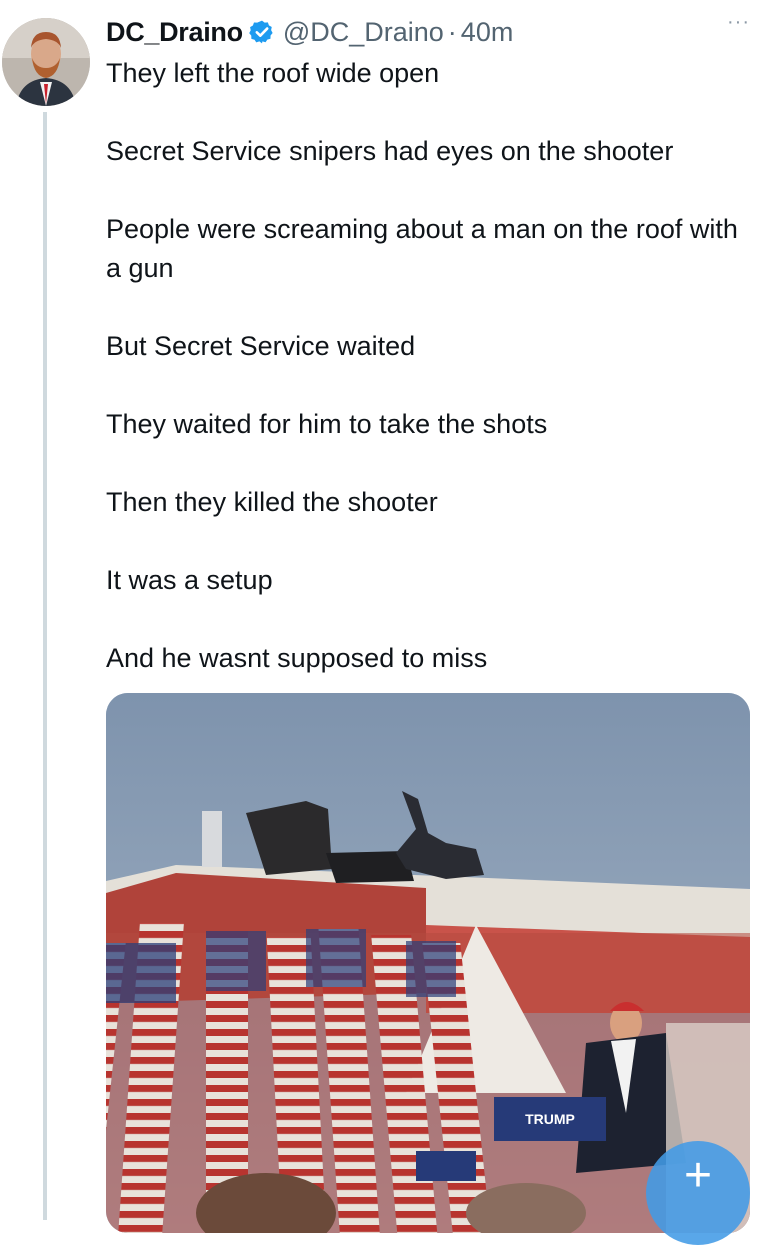 Image resolution: width=768 pixels, height=1245 pixels. Describe the element at coordinates (363, 32) in the screenshot. I see `author-handle: @DC_Draino` at that location.